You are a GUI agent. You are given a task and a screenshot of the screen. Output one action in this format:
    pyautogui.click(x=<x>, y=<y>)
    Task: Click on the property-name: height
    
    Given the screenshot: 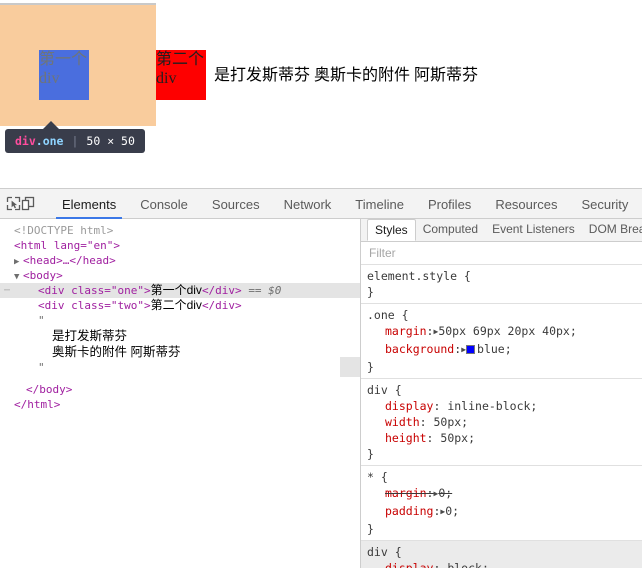 What is the action you would take?
    pyautogui.click(x=406, y=438)
    